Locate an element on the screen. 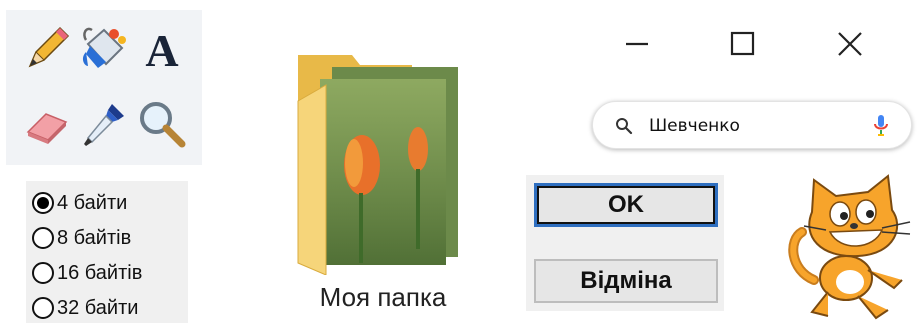 The image size is (918, 327). search-icon is located at coordinates (624, 126).